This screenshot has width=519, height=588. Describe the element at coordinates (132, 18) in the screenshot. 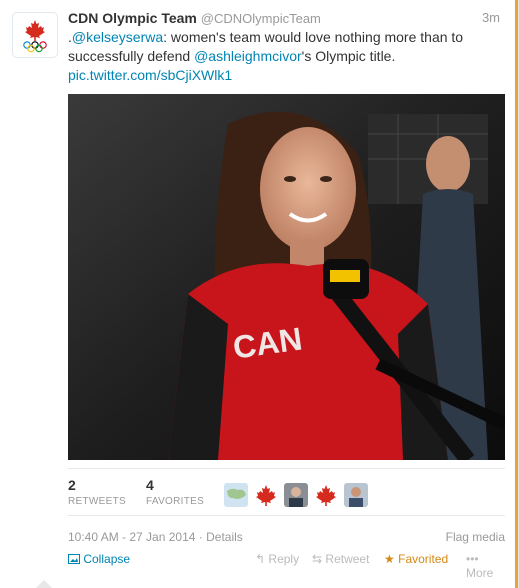

I see `fullname: CDN Olympic Team` at that location.